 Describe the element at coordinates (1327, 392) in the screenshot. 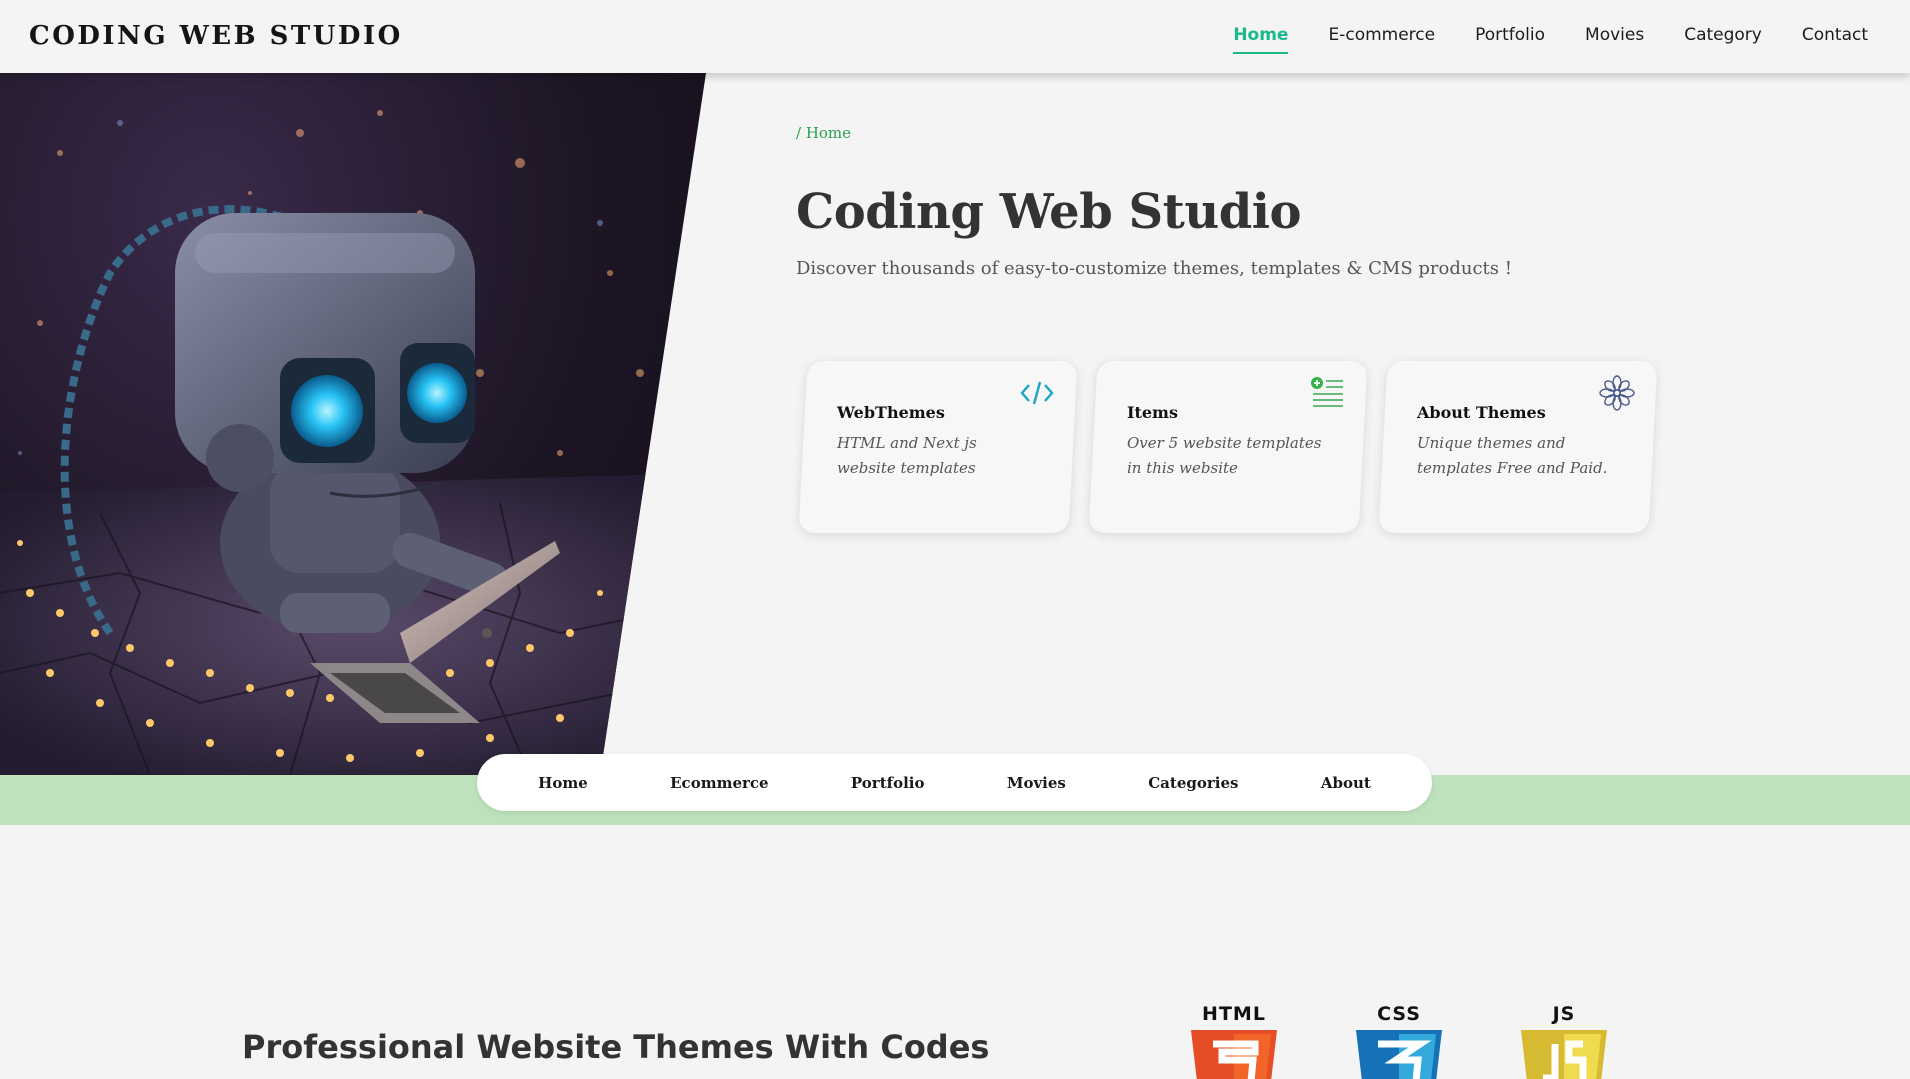

I see `add-list-icon` at that location.